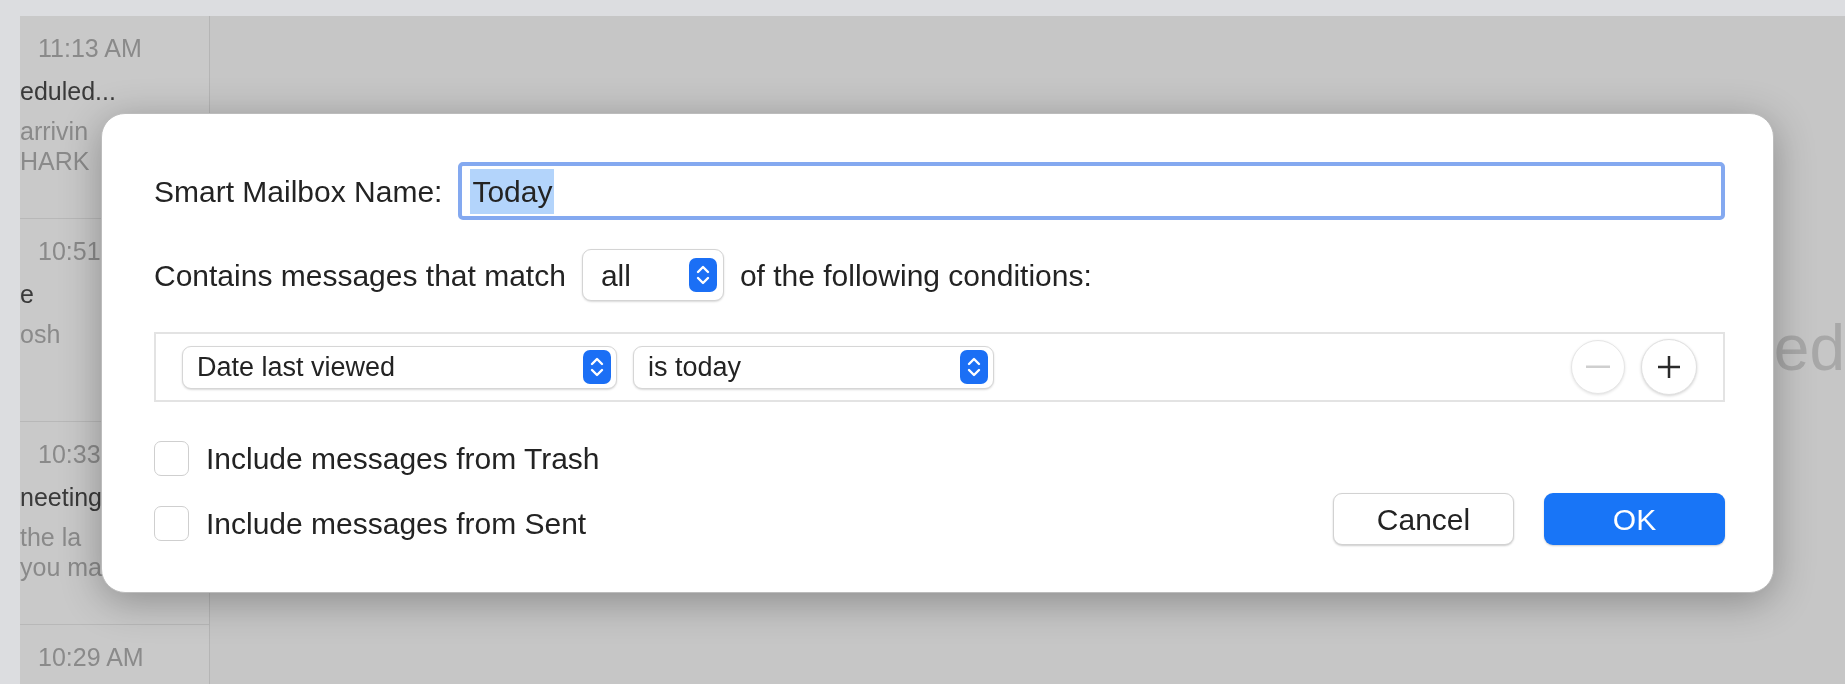 The height and width of the screenshot is (684, 1845). I want to click on message-time: 11:13 AM, so click(90, 48).